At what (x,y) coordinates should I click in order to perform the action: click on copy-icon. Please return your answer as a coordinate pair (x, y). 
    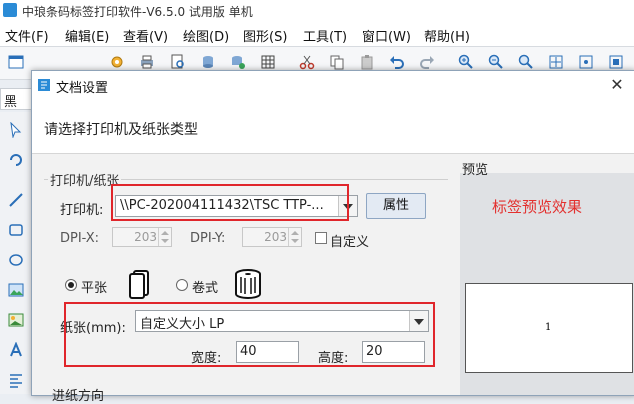
    Looking at the image, I should click on (337, 62).